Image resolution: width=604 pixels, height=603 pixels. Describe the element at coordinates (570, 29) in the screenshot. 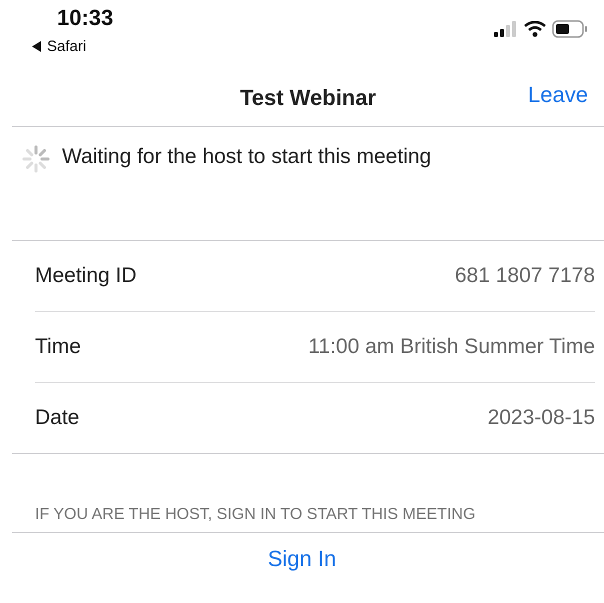

I see `battery-icon` at that location.